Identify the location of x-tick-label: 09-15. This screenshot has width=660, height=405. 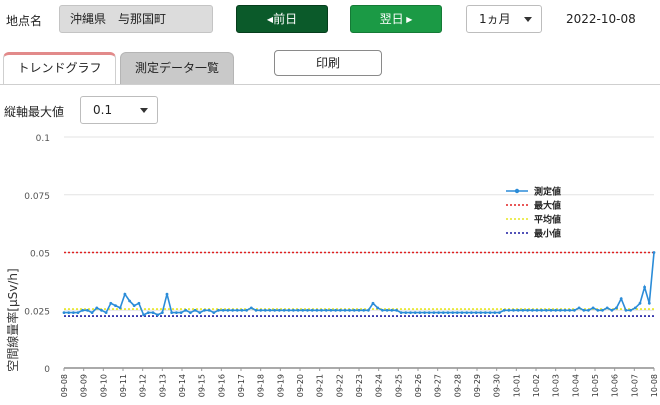
(202, 385).